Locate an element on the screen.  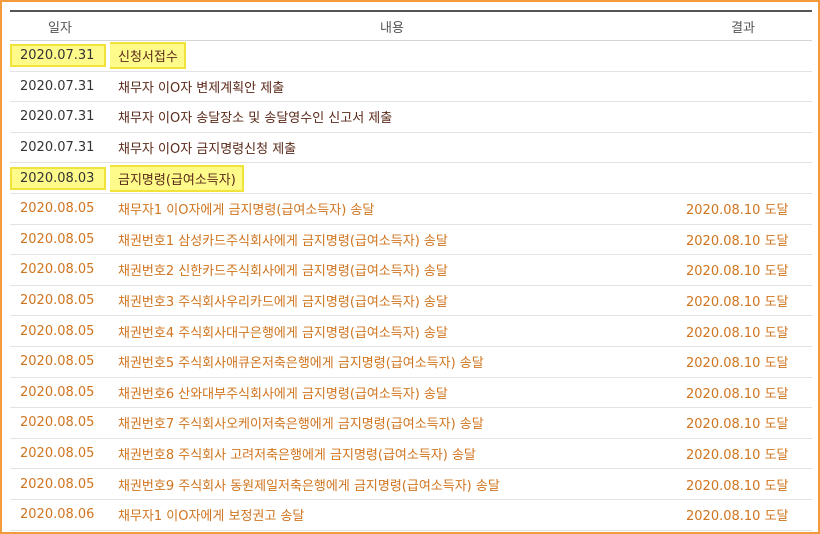
table-row: 2020.07.31 채무자 이O자 변제계획안 제출 is located at coordinates (411, 87).